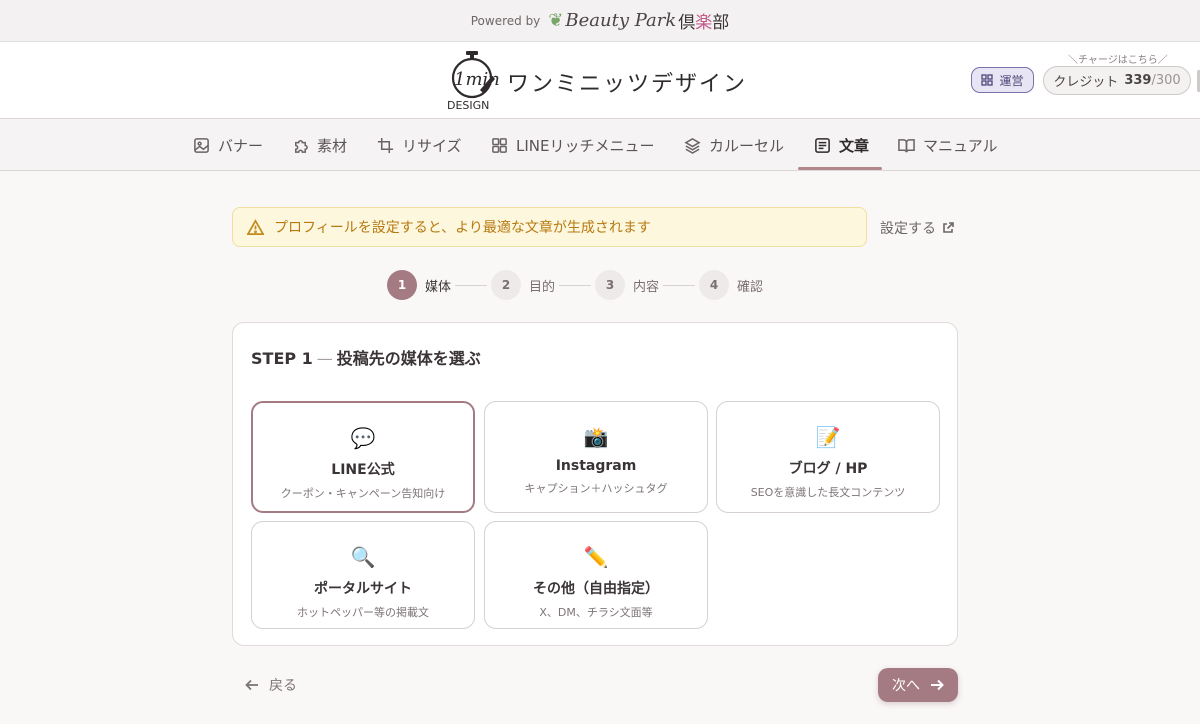 Image resolution: width=1200 pixels, height=724 pixels. What do you see at coordinates (828, 492) in the screenshot?
I see `media-option-subtitle: SEOを意識した長文コンテンツ` at bounding box center [828, 492].